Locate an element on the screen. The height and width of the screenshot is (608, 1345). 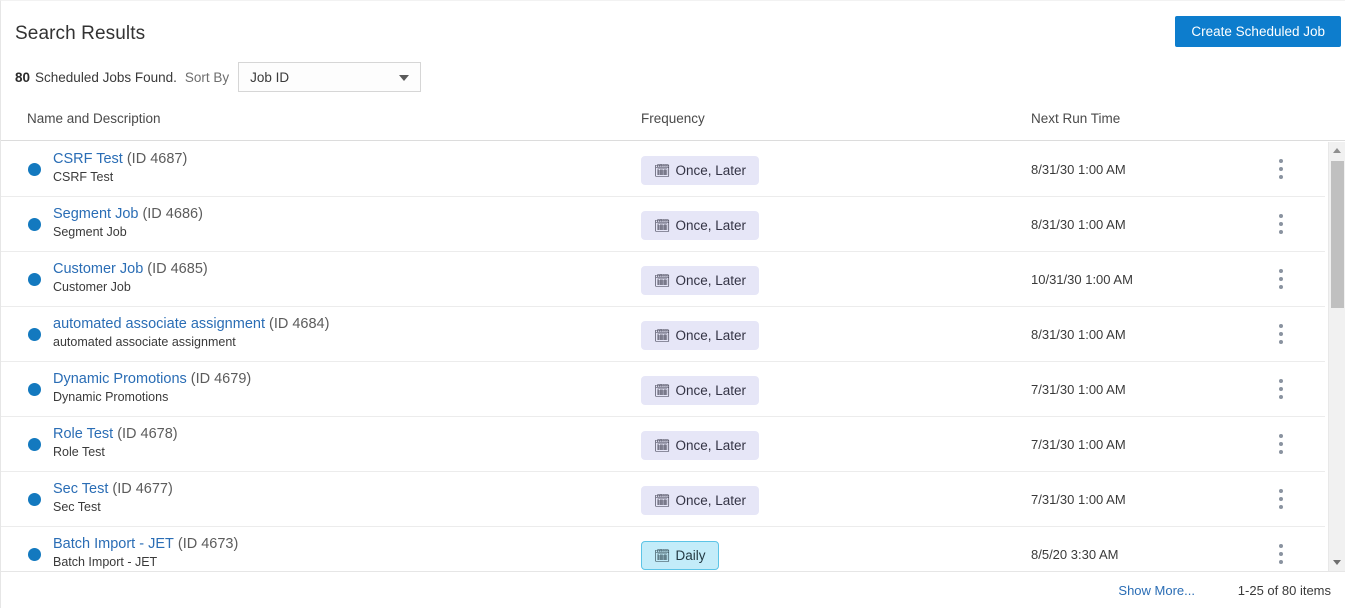
job-name-link: automated associate assignment is located at coordinates (159, 324).